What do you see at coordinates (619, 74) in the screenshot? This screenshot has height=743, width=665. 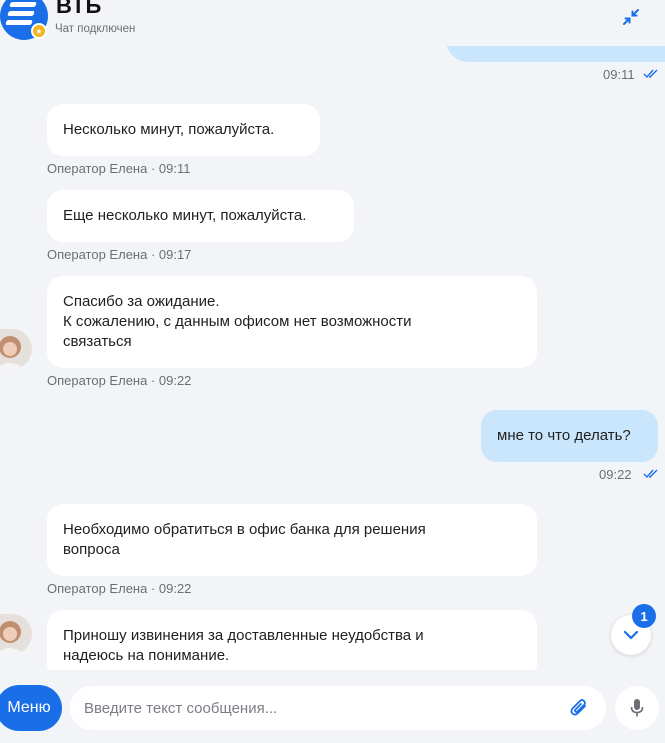 I see `message-time: 09:11` at bounding box center [619, 74].